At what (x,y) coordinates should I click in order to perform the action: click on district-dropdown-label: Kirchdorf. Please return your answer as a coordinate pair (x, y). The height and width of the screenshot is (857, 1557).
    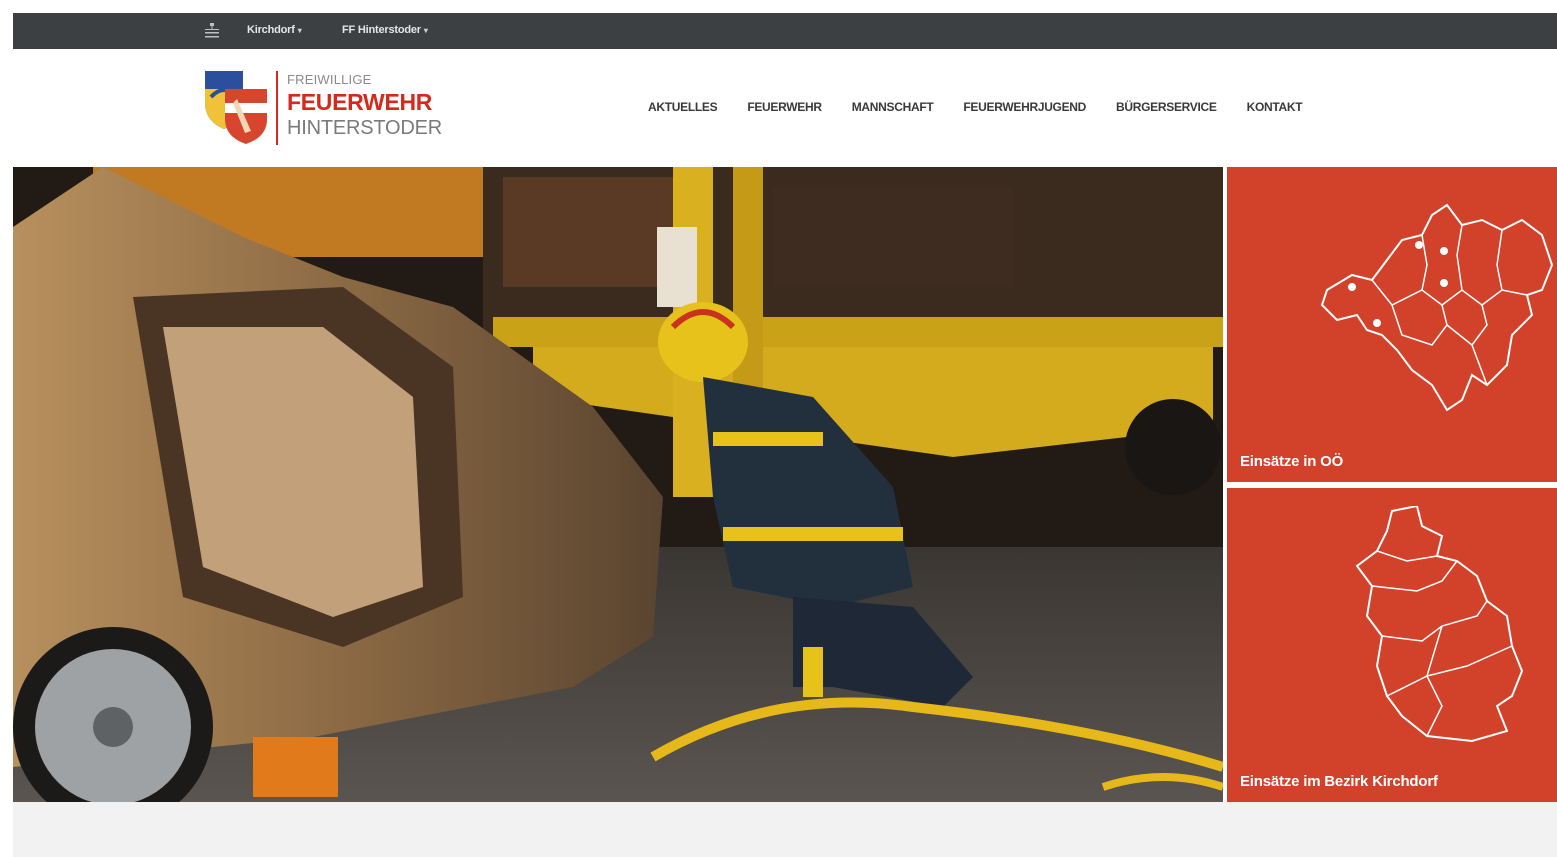
    Looking at the image, I should click on (271, 30).